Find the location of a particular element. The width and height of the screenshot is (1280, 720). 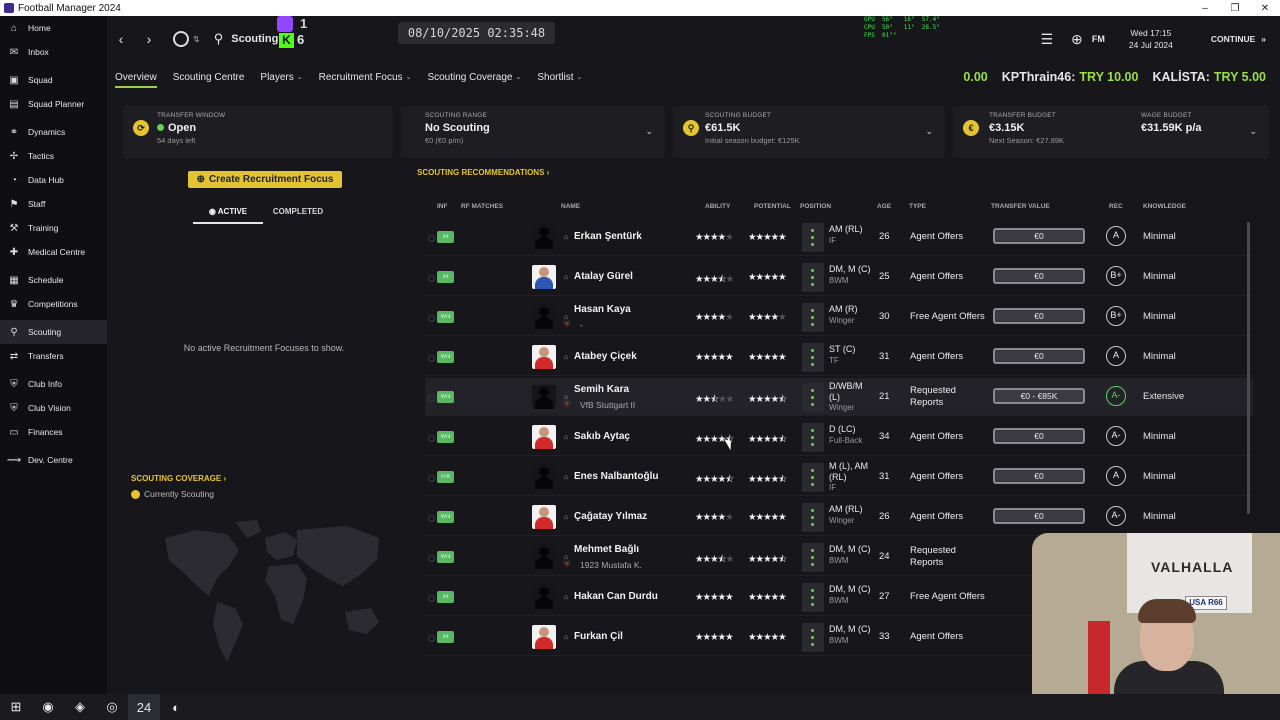

continue-button: CONTINUE » is located at coordinates (1238, 39).